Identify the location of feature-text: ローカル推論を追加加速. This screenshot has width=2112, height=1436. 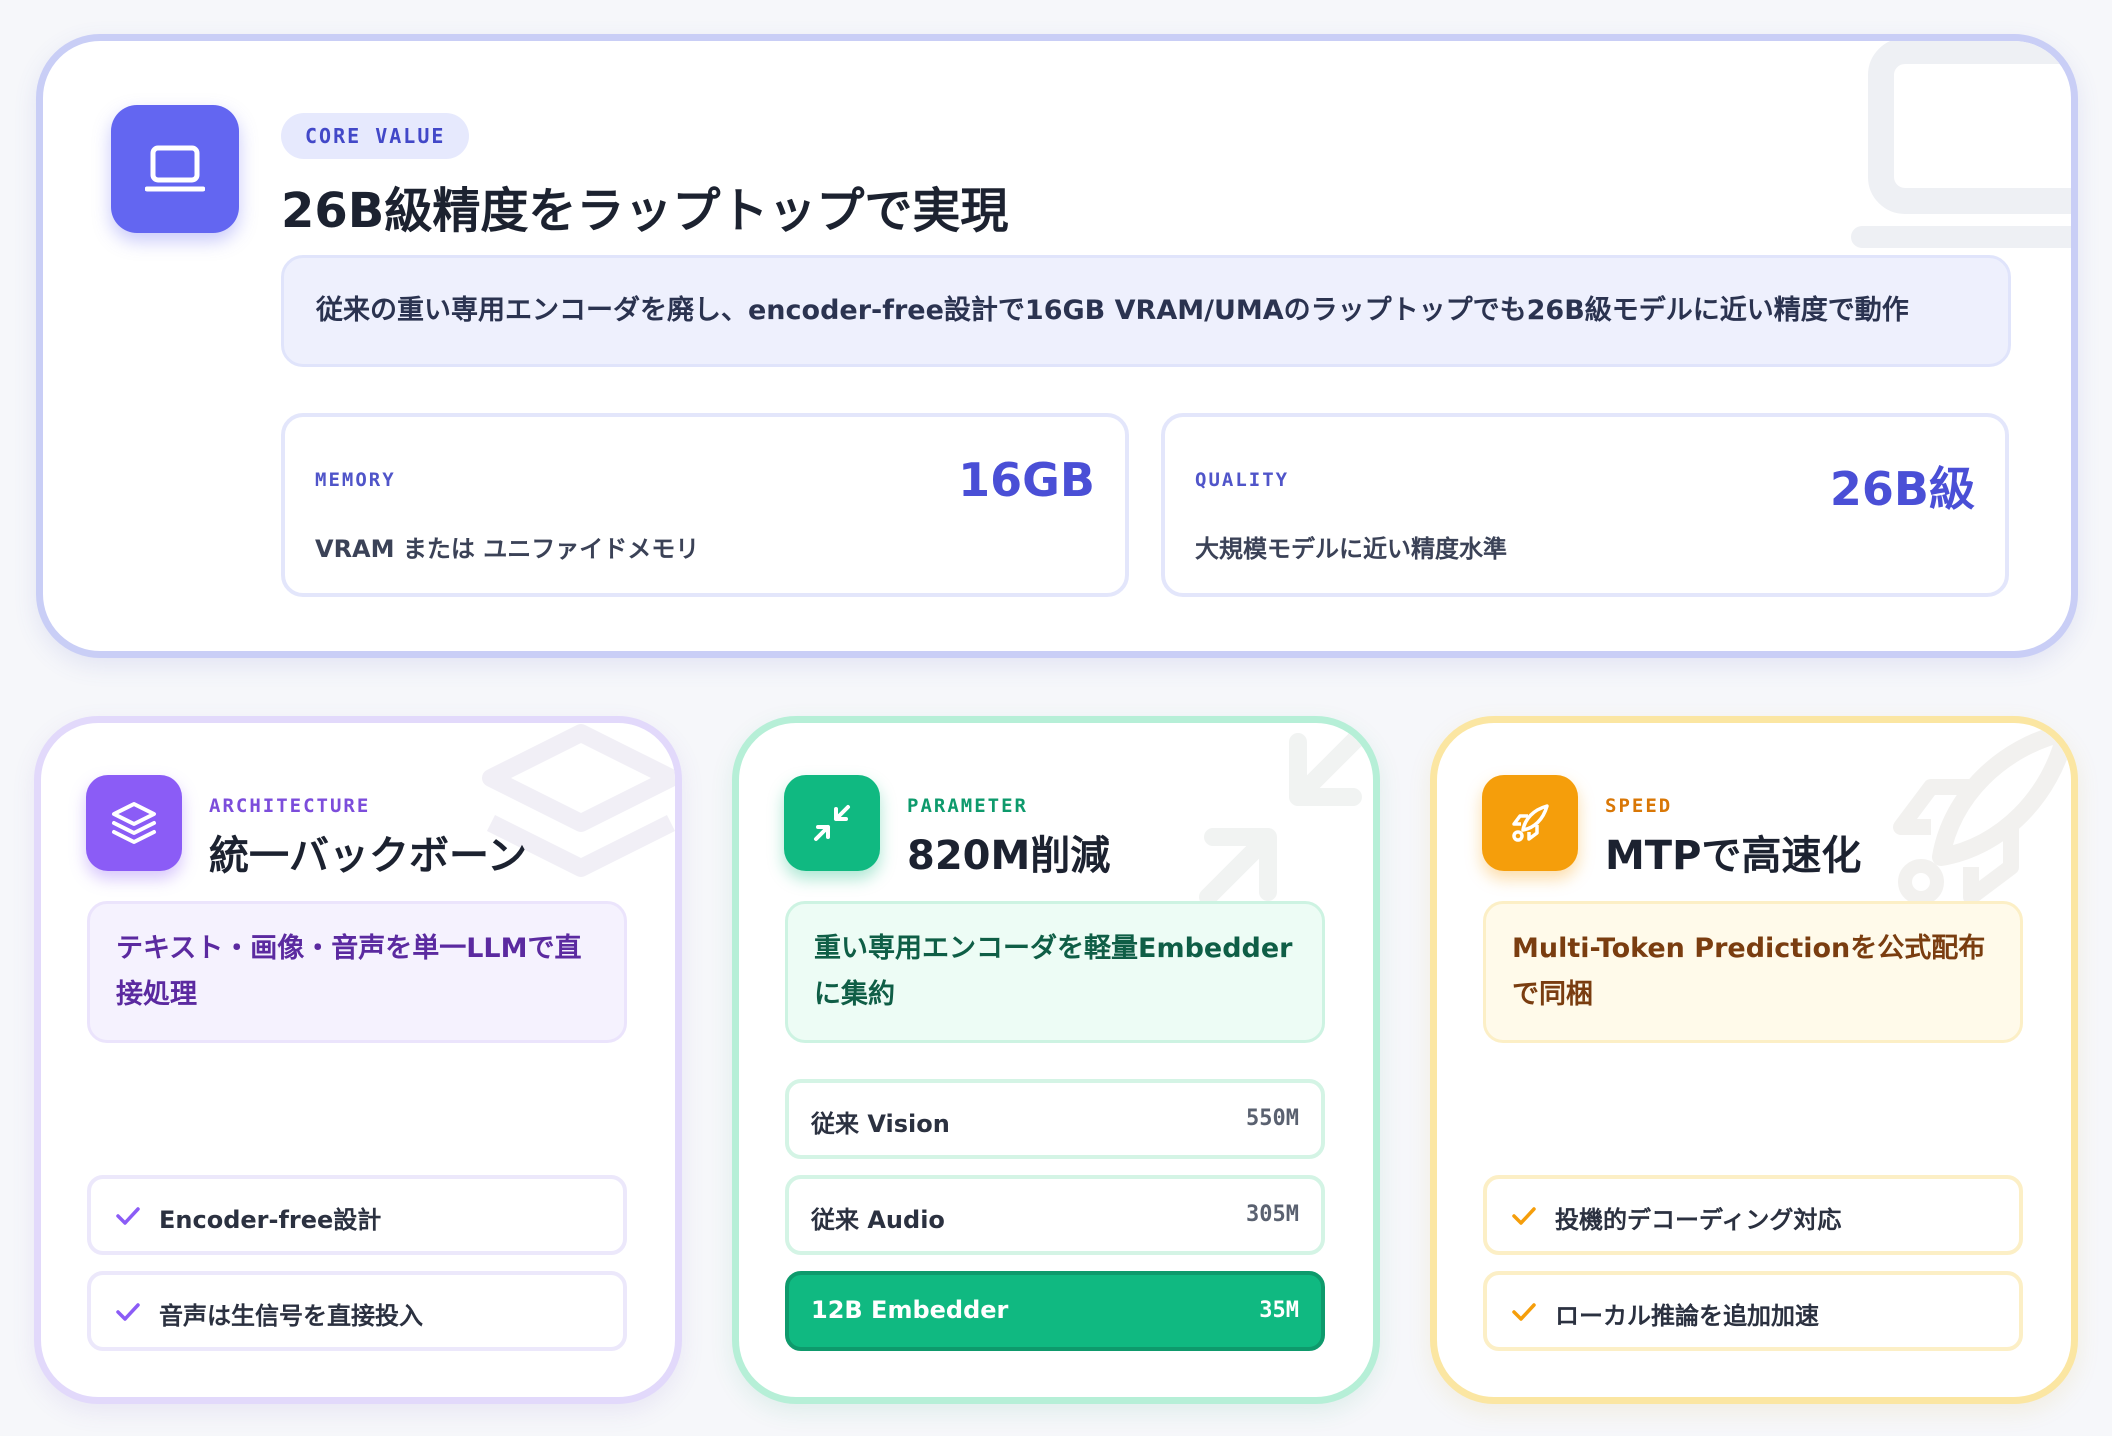
(1687, 1316).